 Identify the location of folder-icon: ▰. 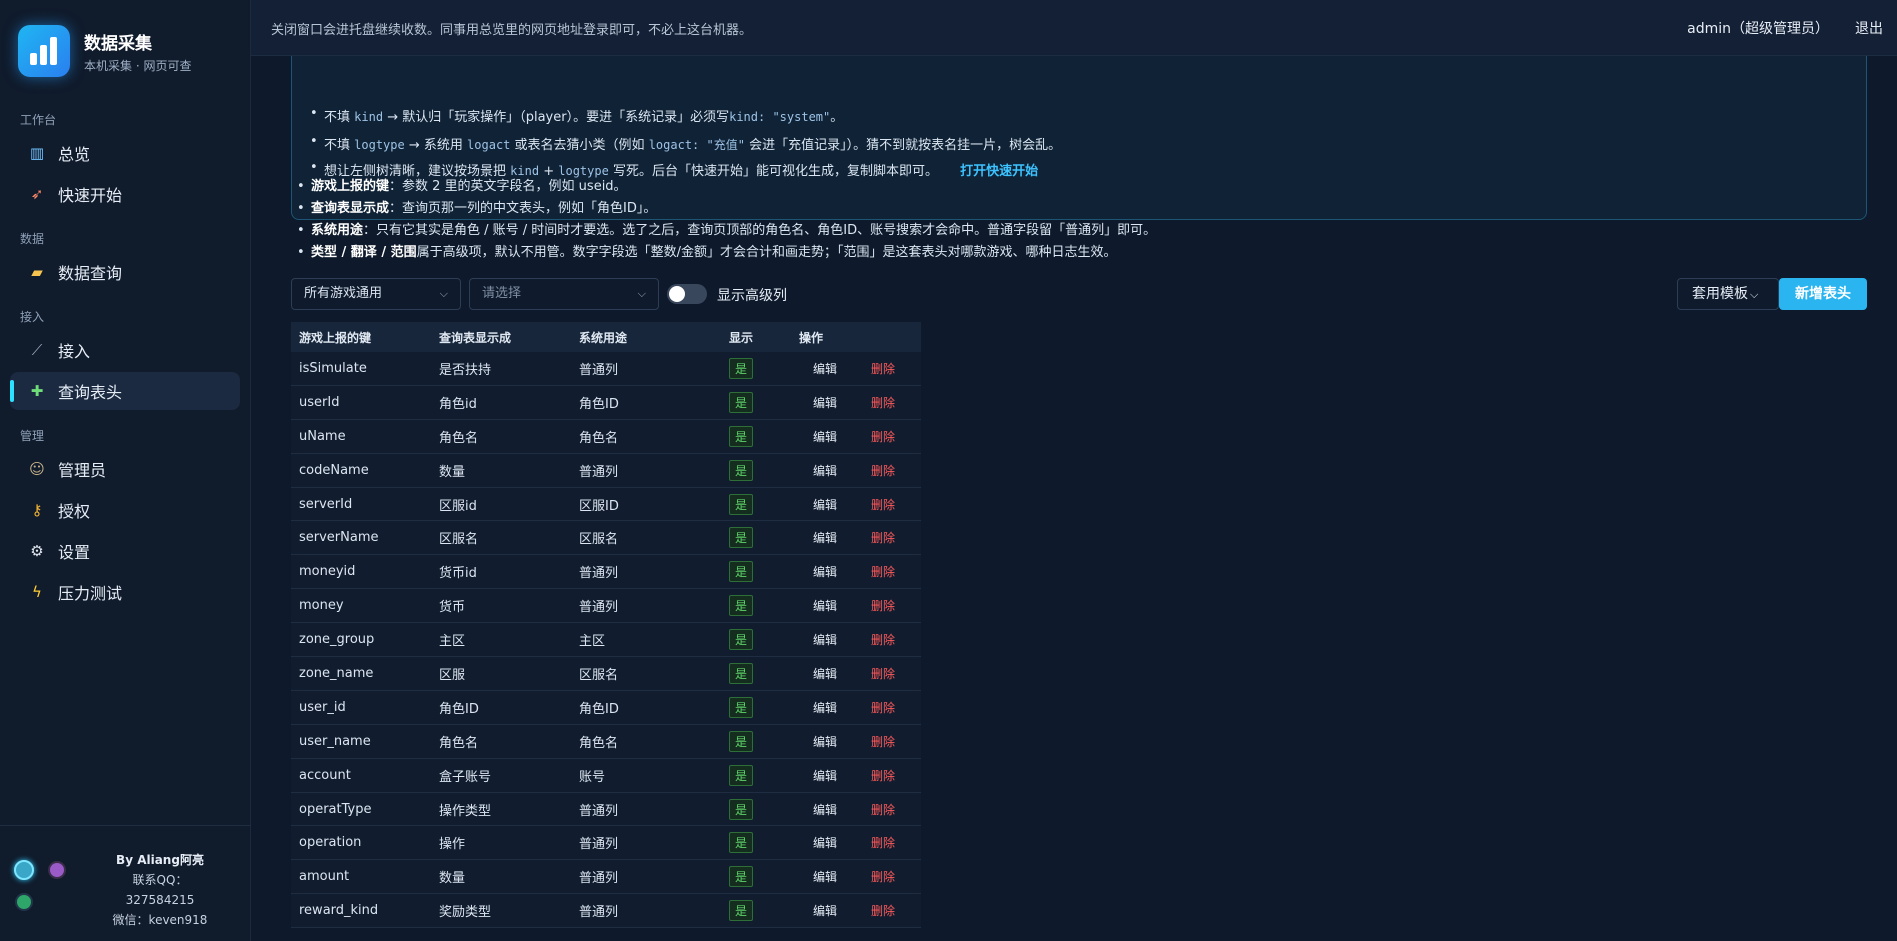
(37, 272).